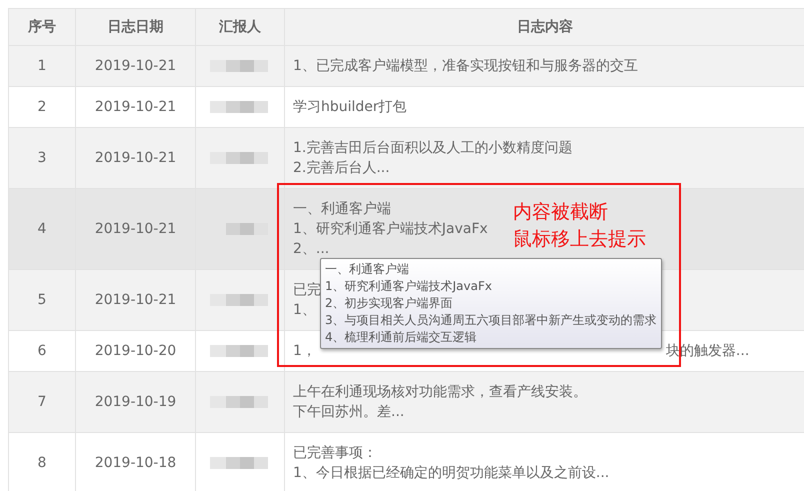 Image resolution: width=804 pixels, height=491 pixels. What do you see at coordinates (545, 27) in the screenshot?
I see `column-header: 日志内容` at bounding box center [545, 27].